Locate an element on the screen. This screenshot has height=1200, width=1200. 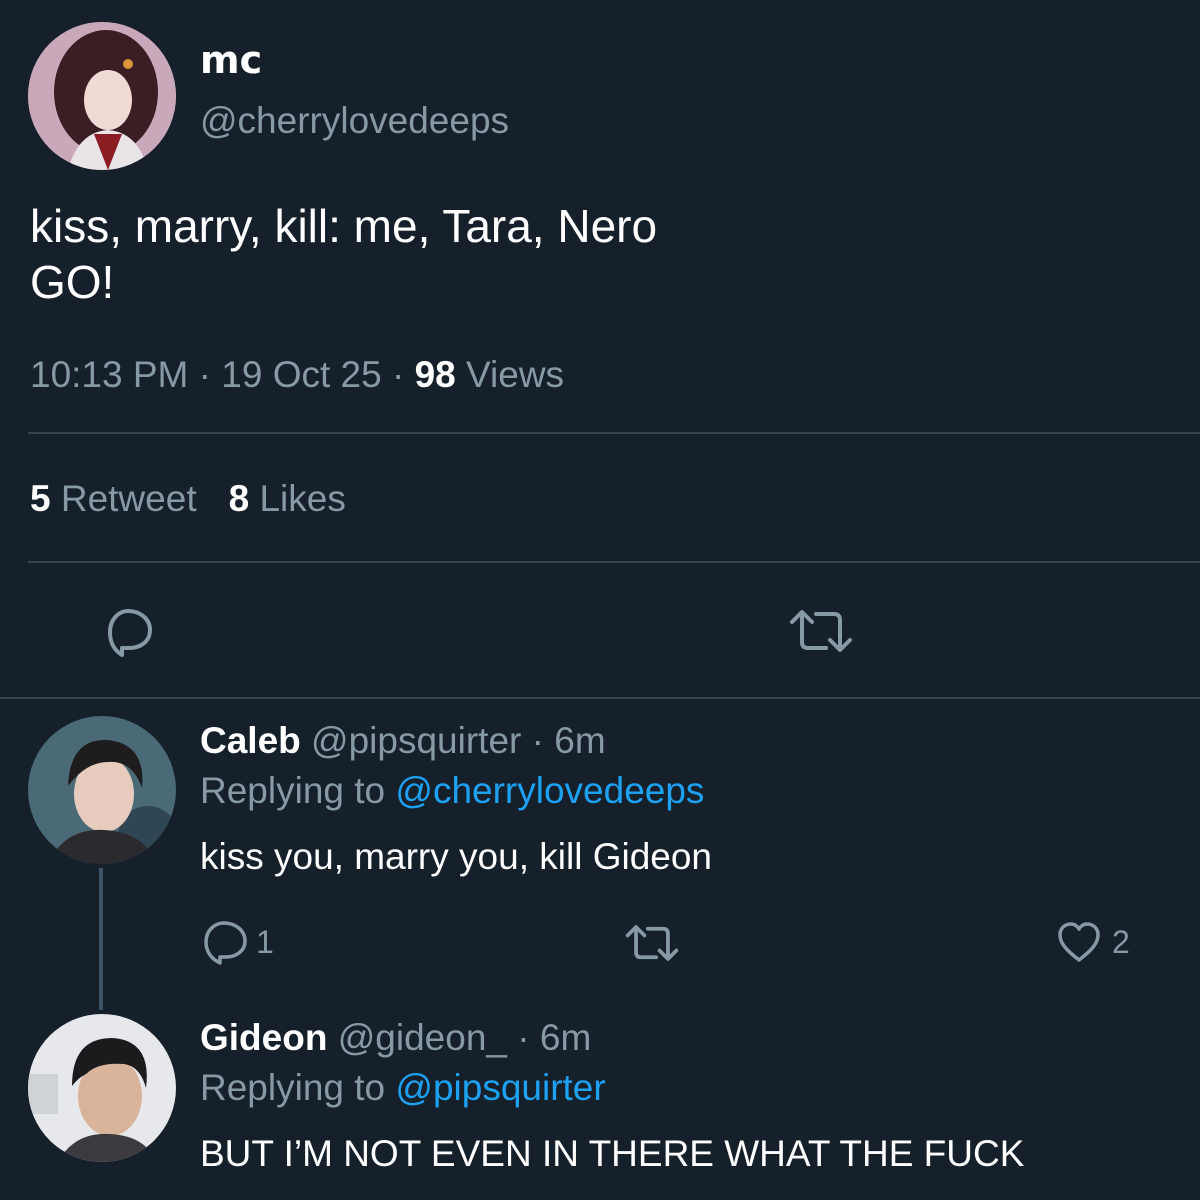
reply-like-button is located at coordinates (1079, 942).